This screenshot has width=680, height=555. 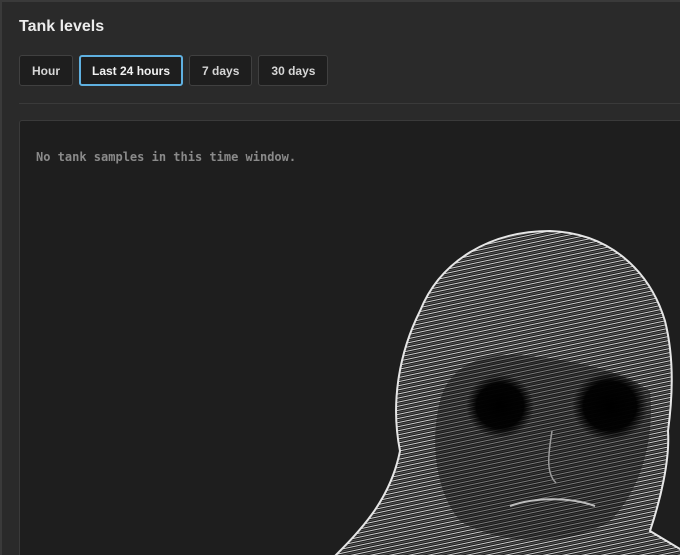 I want to click on range-last-24-hours-button: Last 24 hours, so click(x=131, y=70).